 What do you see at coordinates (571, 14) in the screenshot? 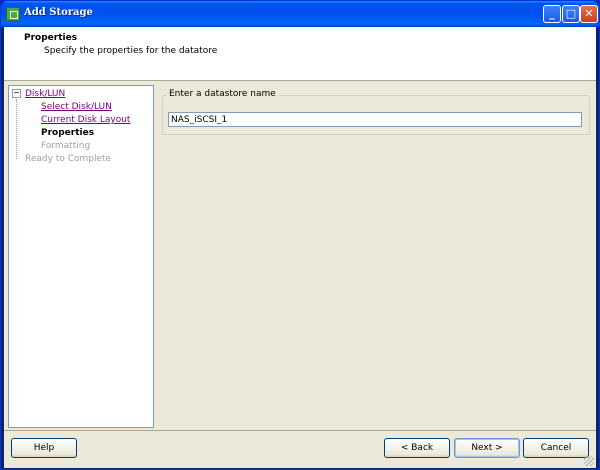
I see `maximize-button: □` at bounding box center [571, 14].